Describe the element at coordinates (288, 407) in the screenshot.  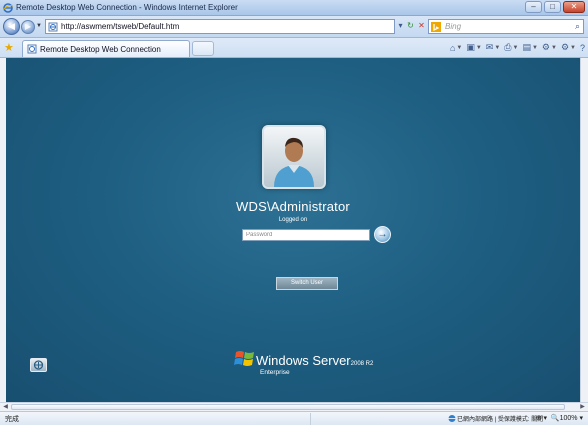
I see `scroll-thumb` at that location.